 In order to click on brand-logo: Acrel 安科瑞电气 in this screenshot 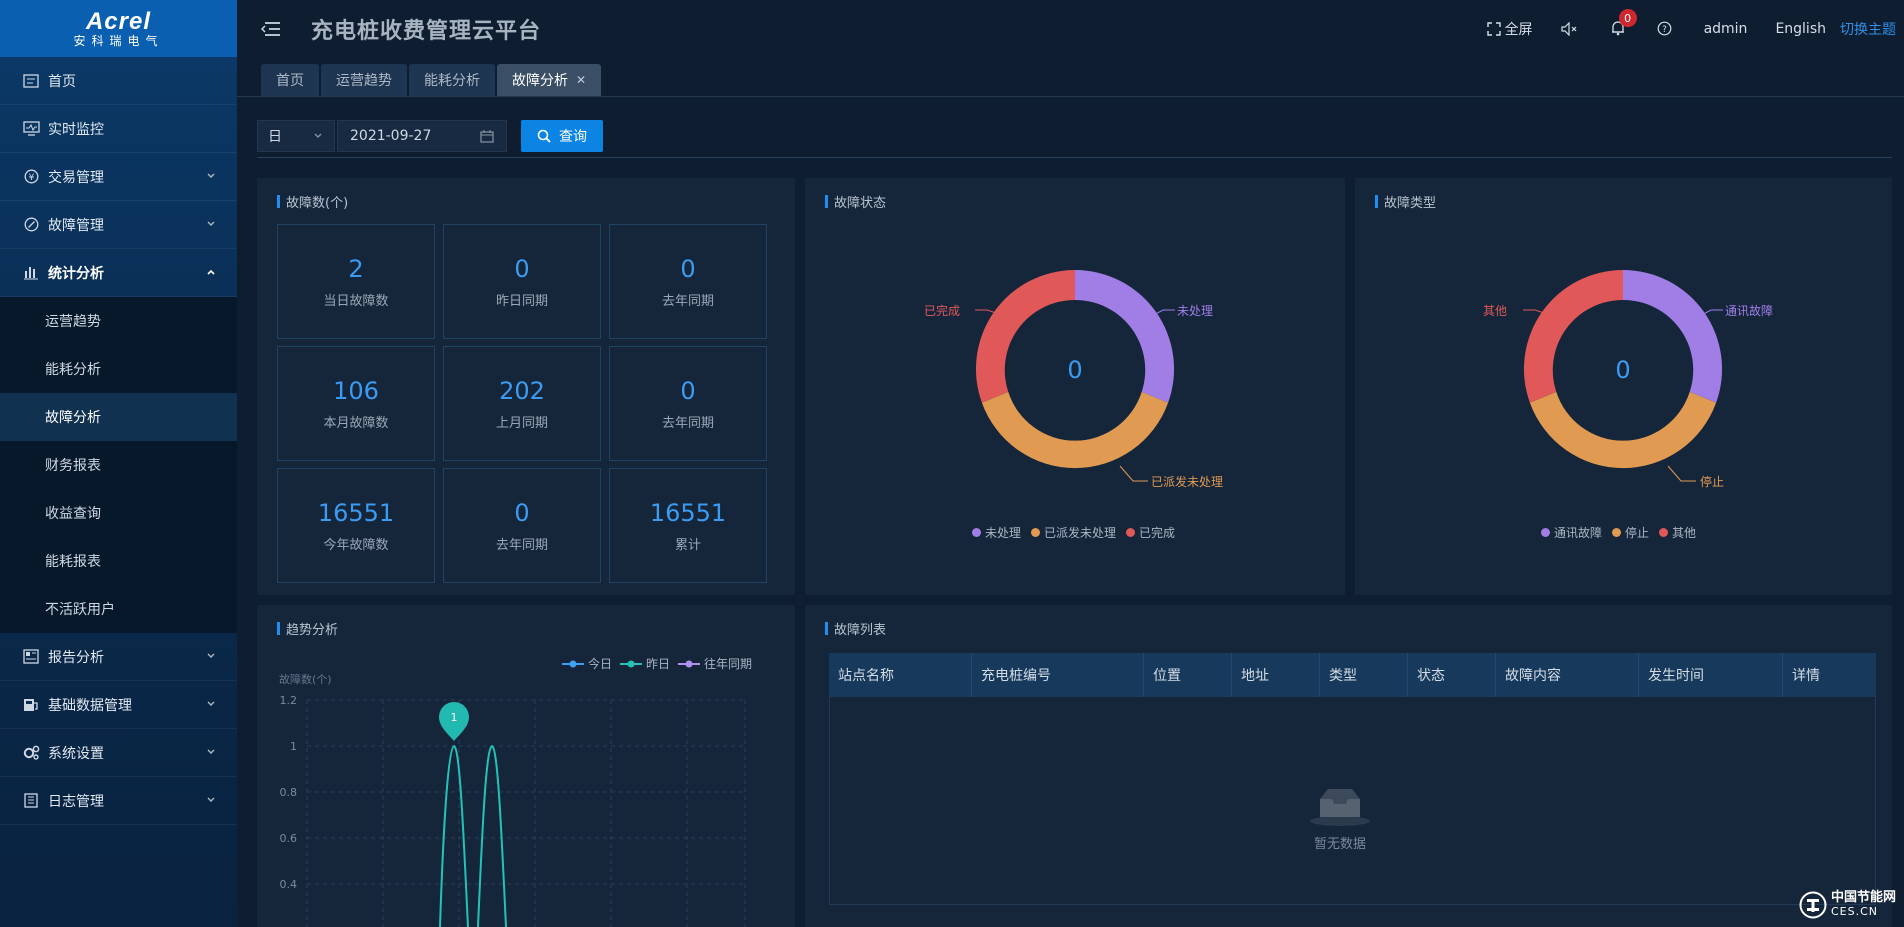, I will do `click(118, 28)`.